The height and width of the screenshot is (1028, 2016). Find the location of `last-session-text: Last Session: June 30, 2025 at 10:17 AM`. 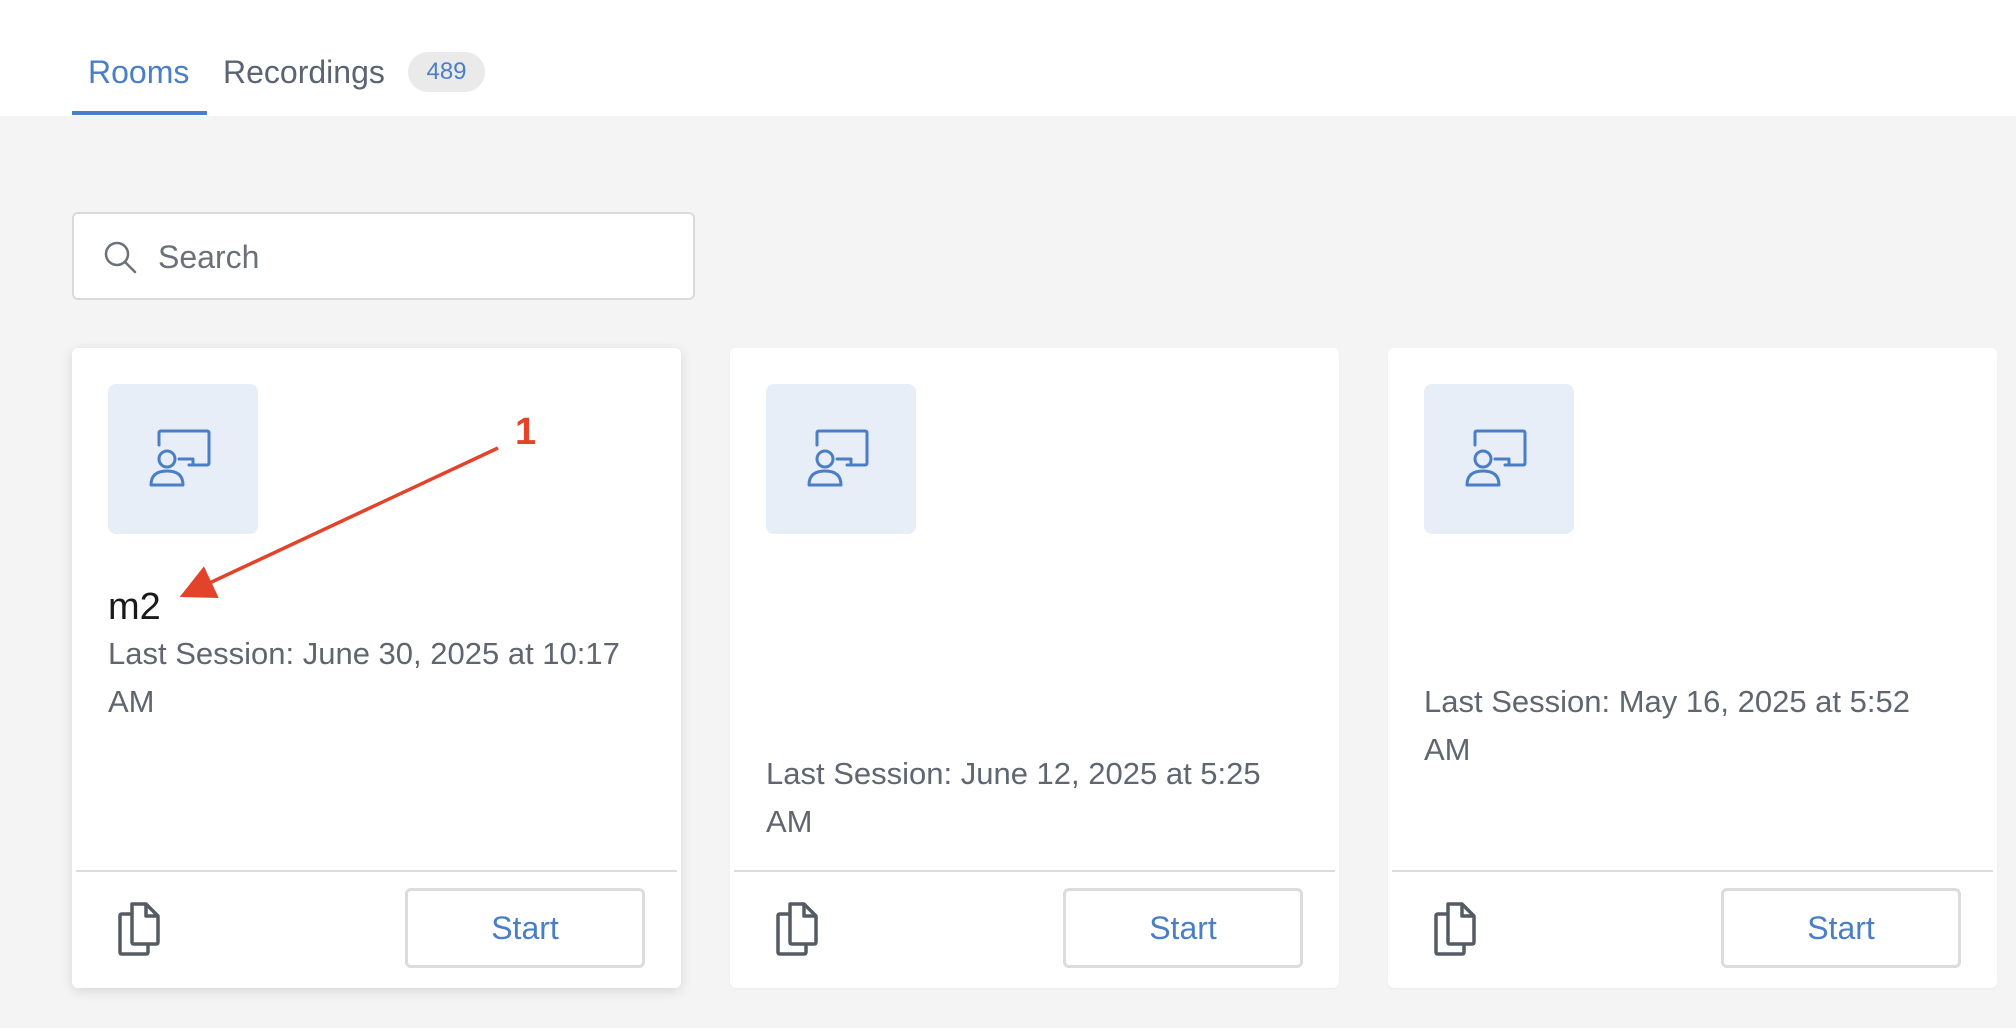

last-session-text: Last Session: June 30, 2025 at 10:17 AM is located at coordinates (364, 677).